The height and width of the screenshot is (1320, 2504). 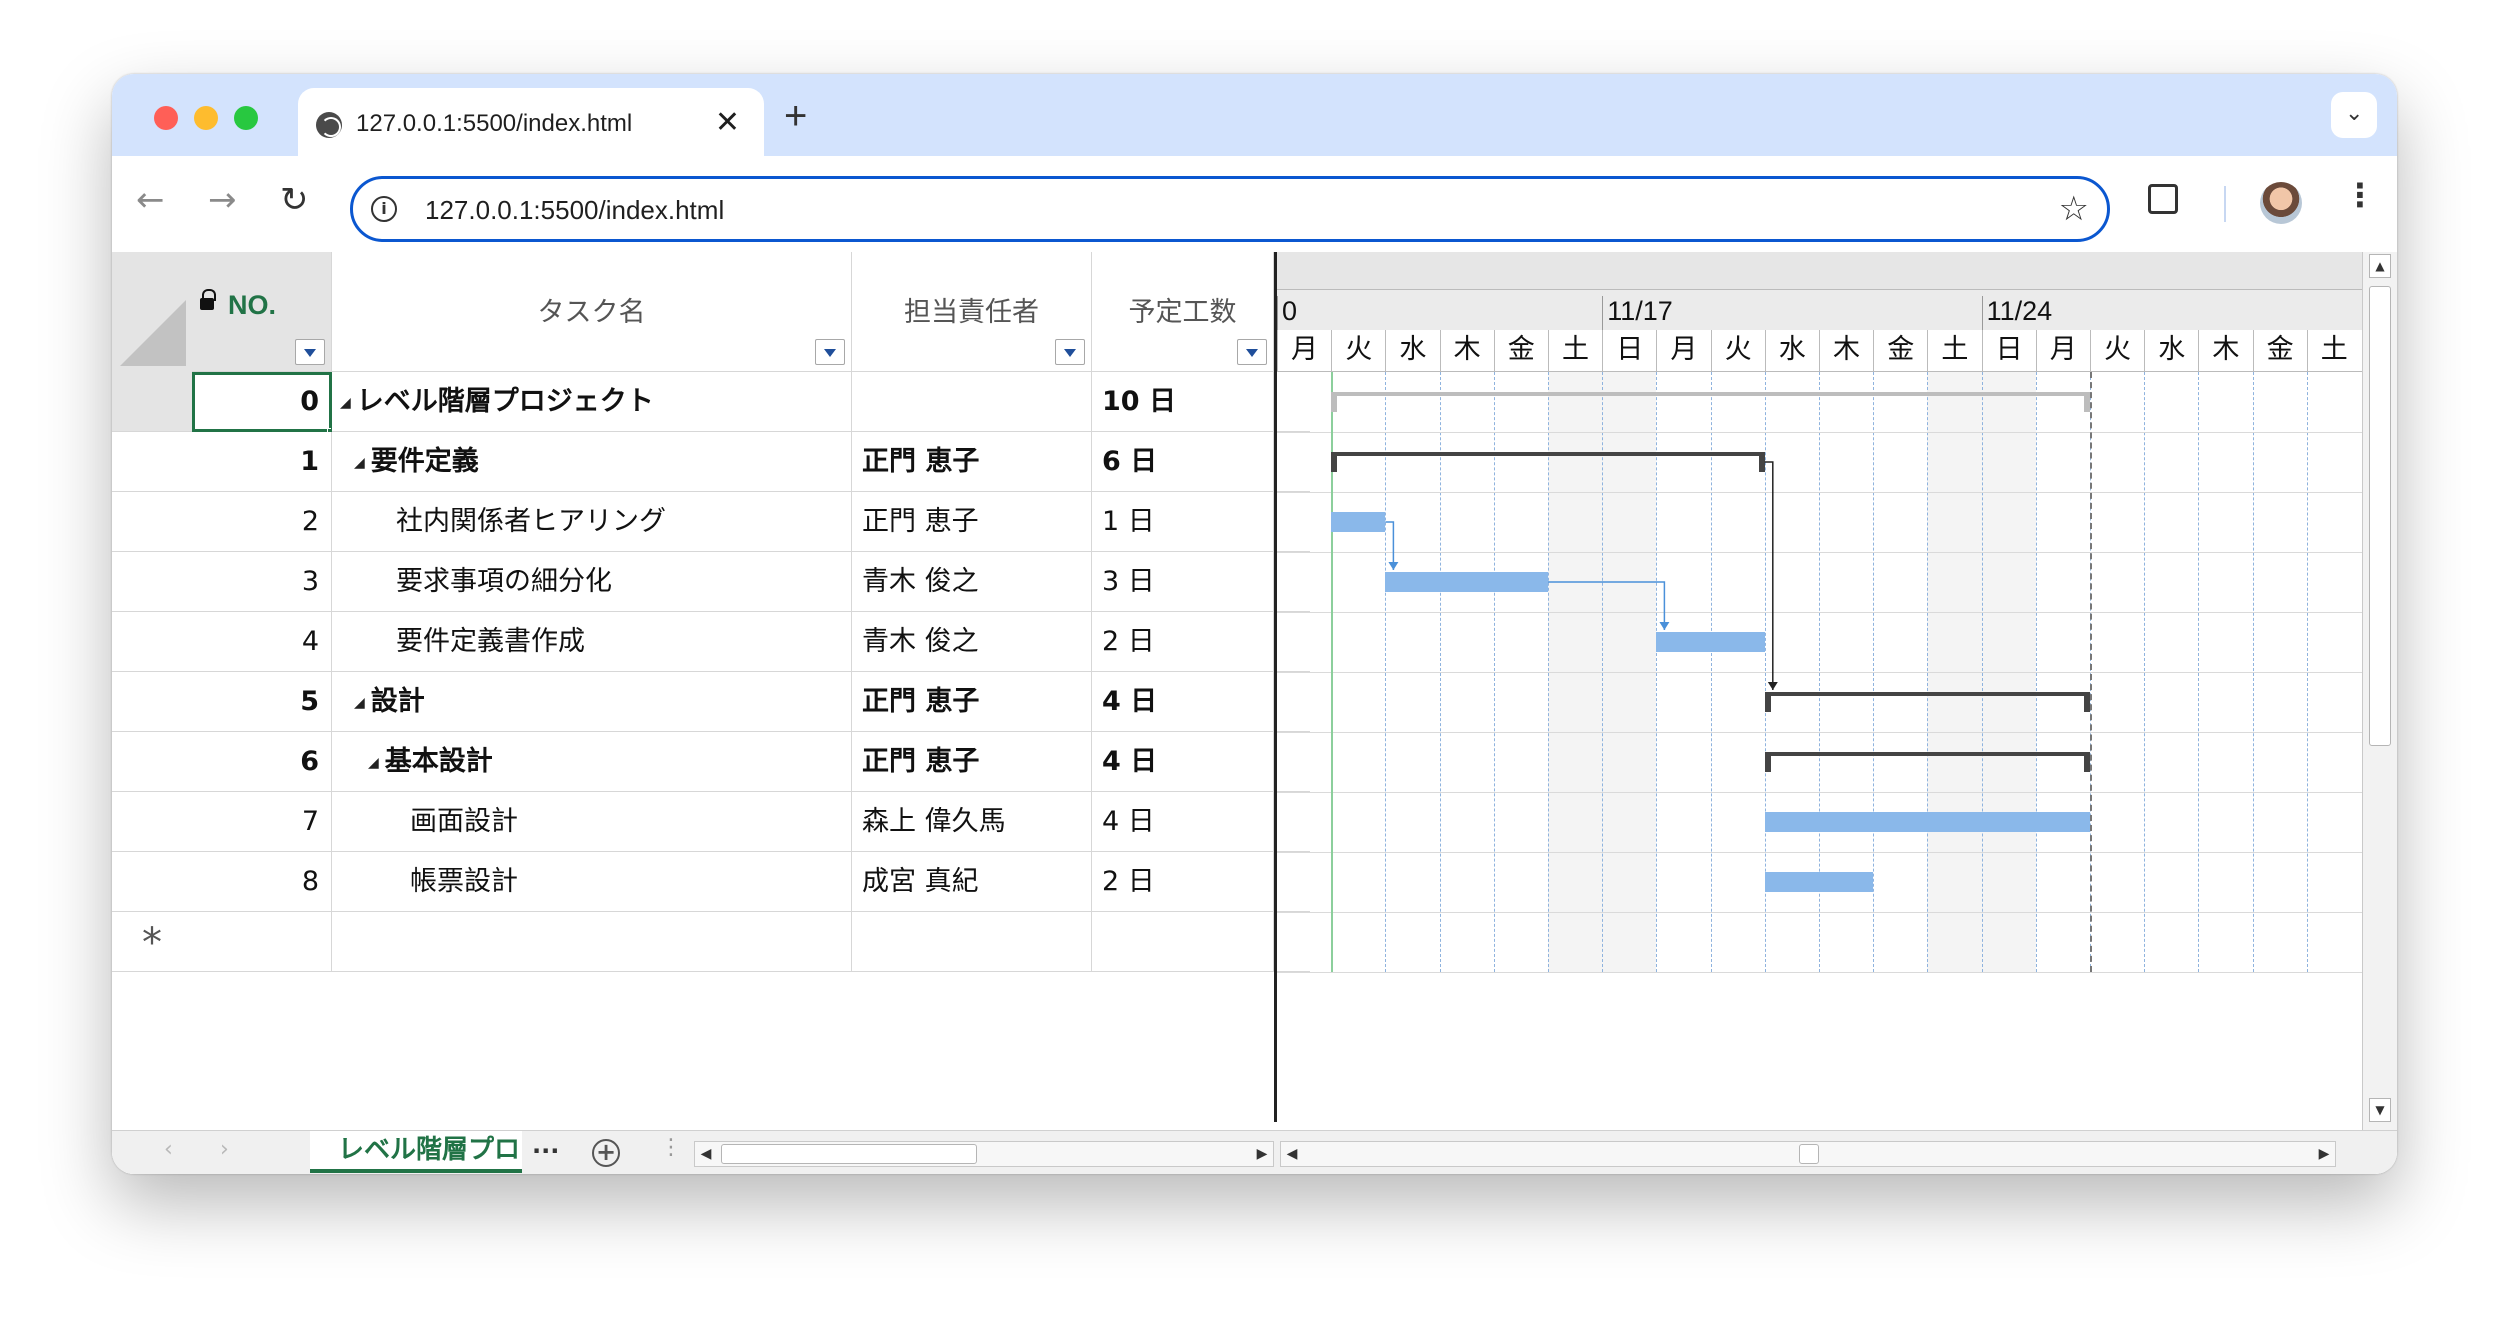 I want to click on cell-task: ◢ 要件定義, so click(x=592, y=462).